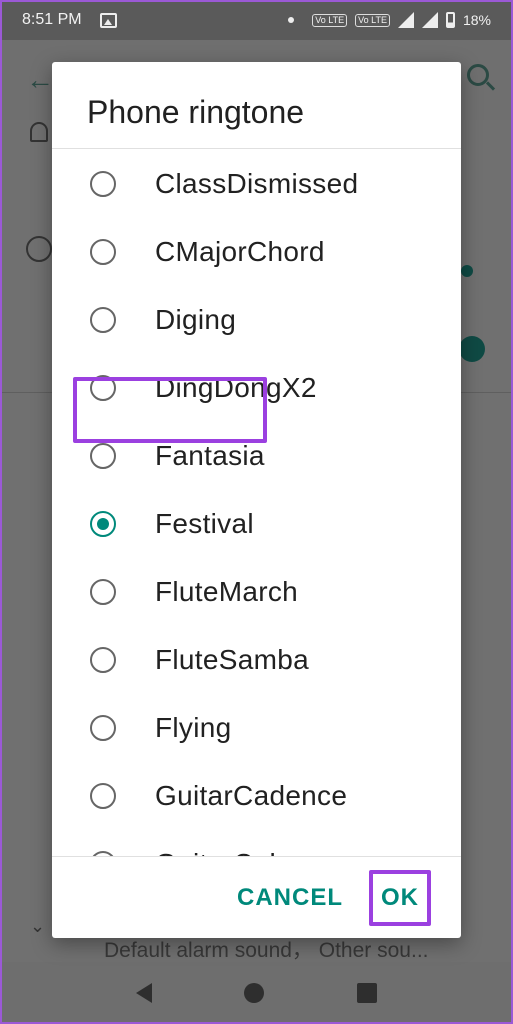  I want to click on ringtone-option: FluteMarch, so click(256, 592).